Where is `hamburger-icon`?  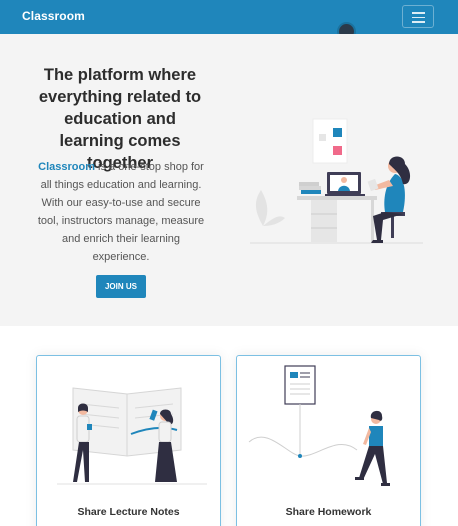 hamburger-icon is located at coordinates (418, 13).